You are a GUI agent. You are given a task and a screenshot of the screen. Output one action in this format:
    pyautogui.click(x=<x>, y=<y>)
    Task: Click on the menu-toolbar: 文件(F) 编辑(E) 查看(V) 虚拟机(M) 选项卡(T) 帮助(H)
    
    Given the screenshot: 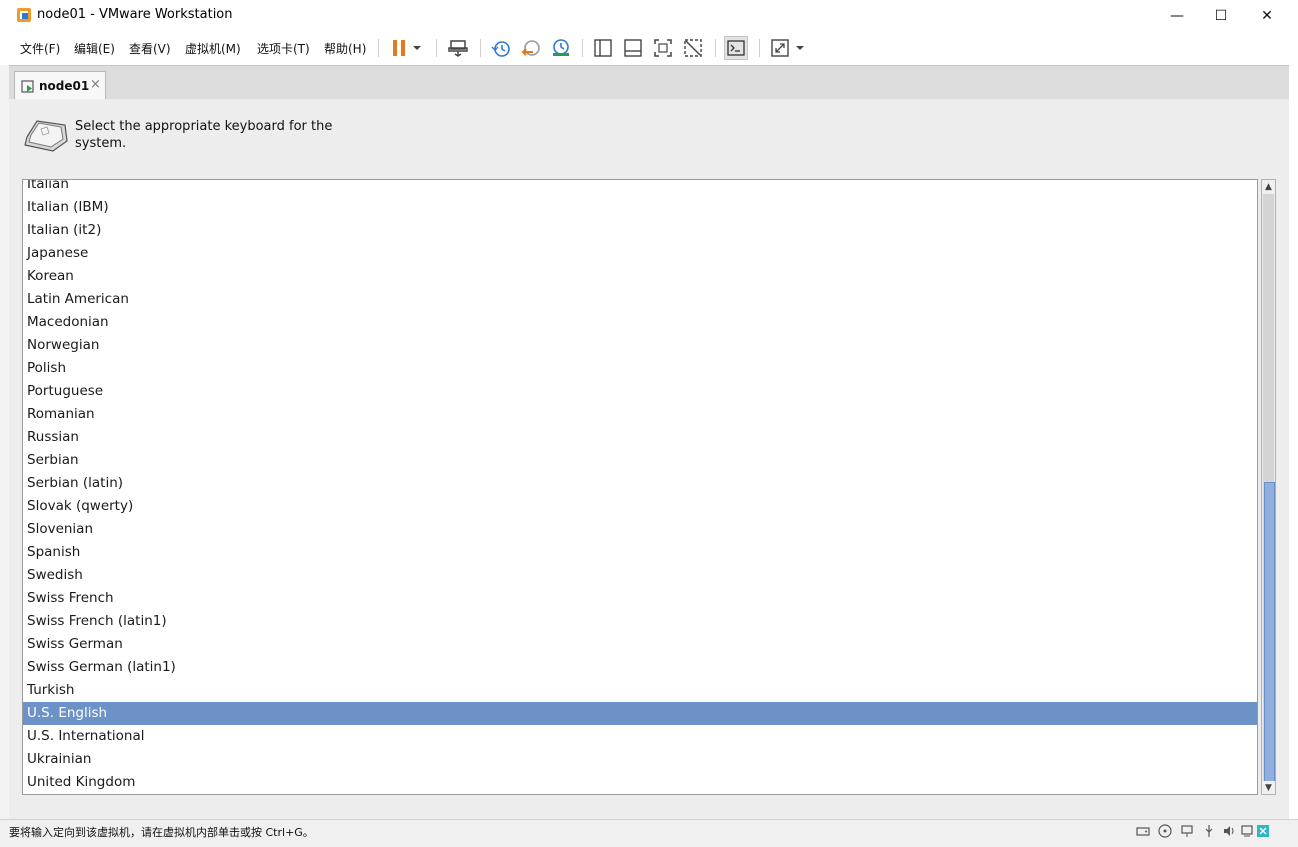 What is the action you would take?
    pyautogui.click(x=649, y=48)
    